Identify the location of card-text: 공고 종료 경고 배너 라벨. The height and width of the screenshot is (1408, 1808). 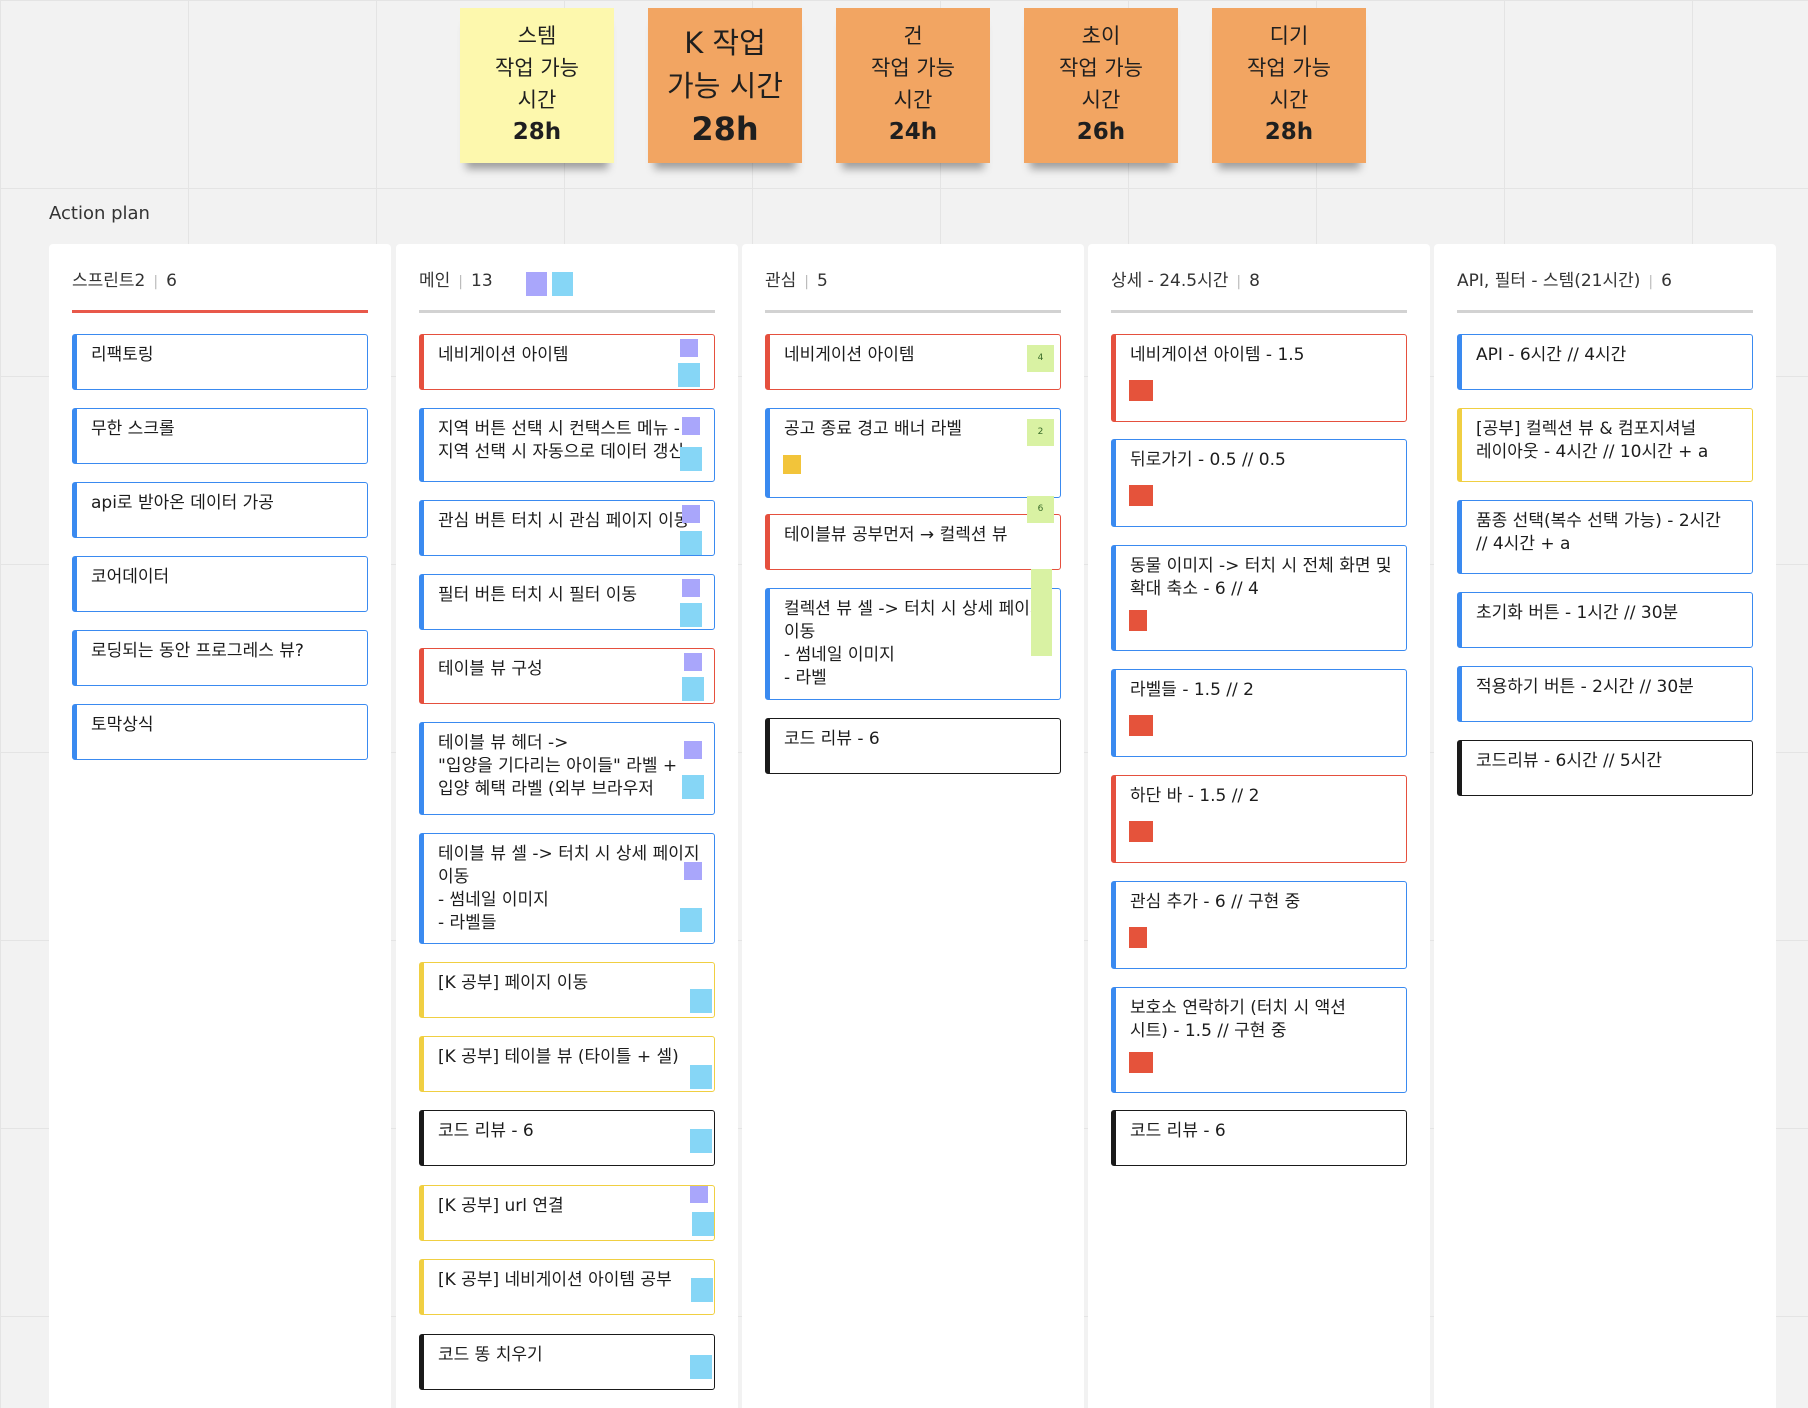
(873, 429).